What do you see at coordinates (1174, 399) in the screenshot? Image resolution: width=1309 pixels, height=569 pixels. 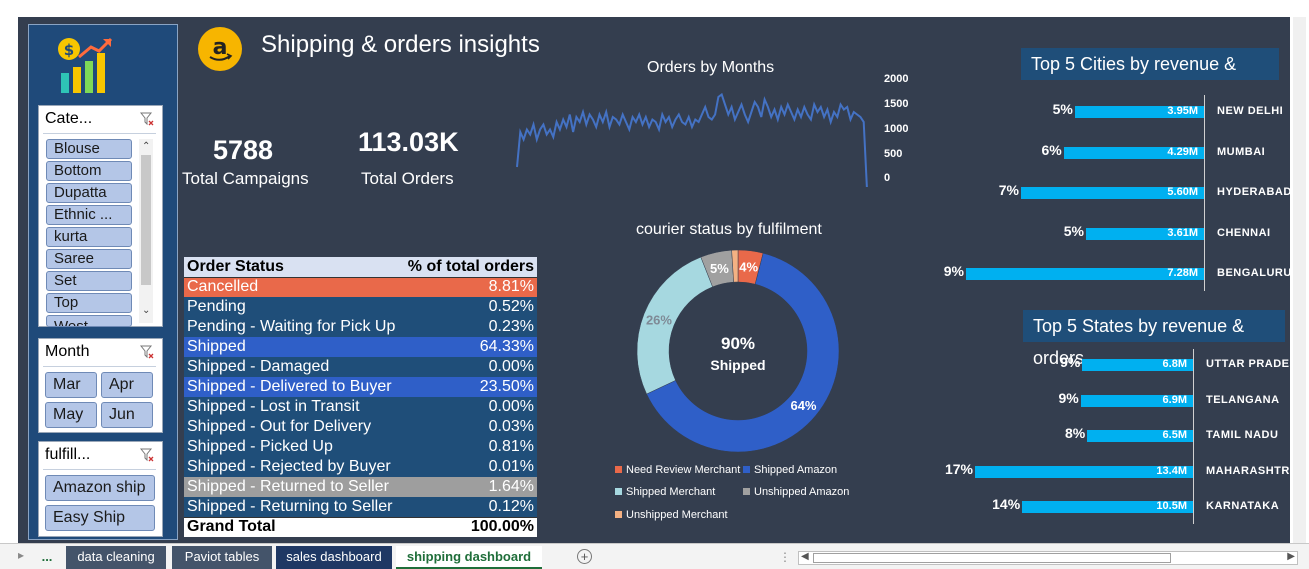 I see `bar-value-label: 6.9M` at bounding box center [1174, 399].